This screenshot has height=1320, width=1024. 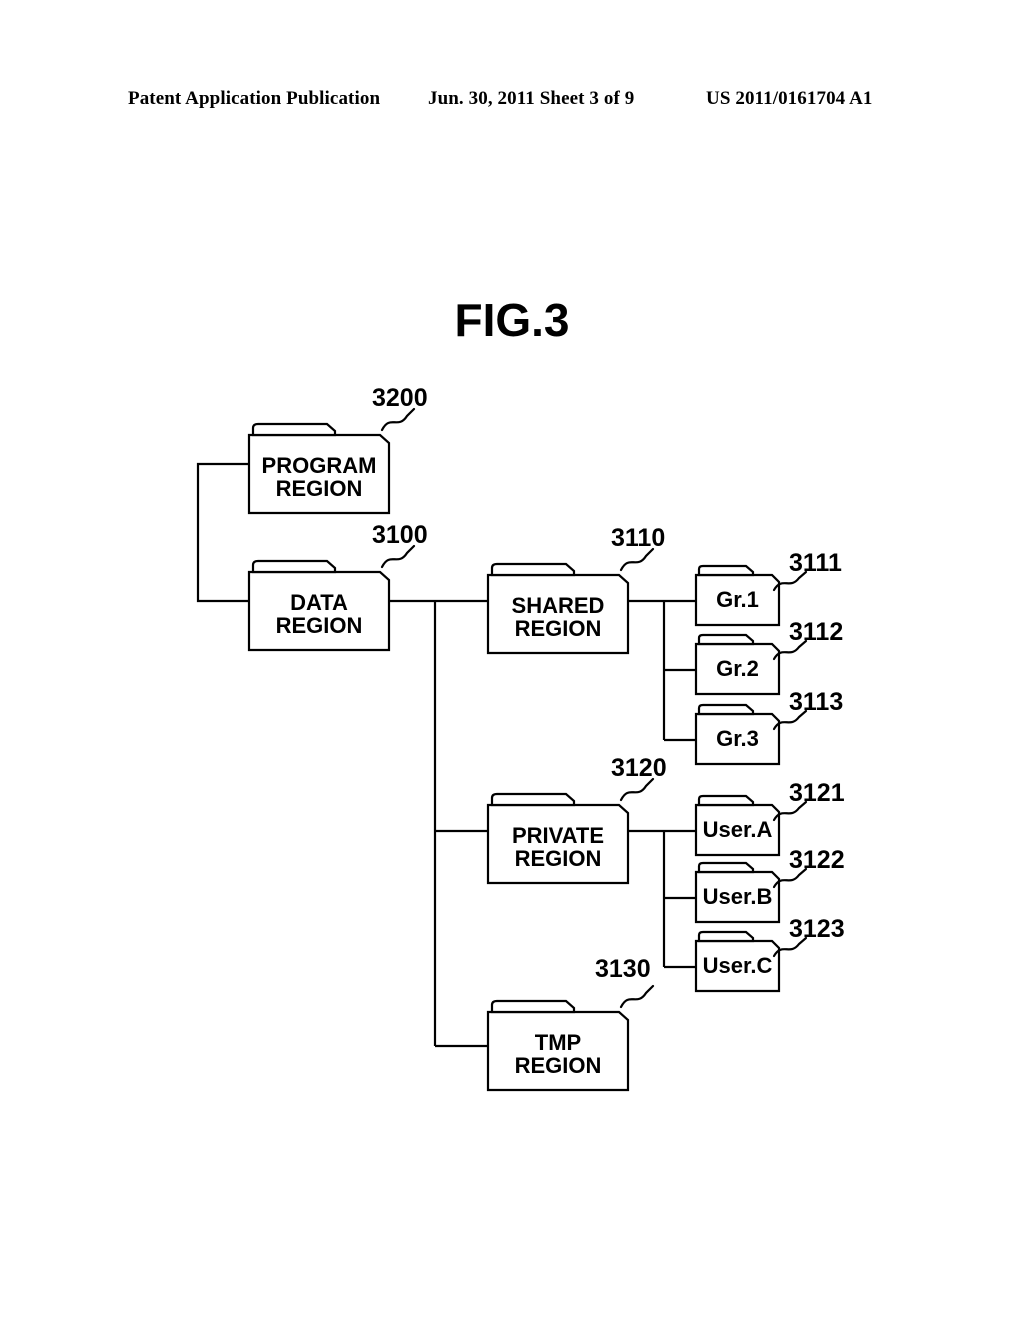 What do you see at coordinates (319, 468) in the screenshot?
I see `folder-program-region` at bounding box center [319, 468].